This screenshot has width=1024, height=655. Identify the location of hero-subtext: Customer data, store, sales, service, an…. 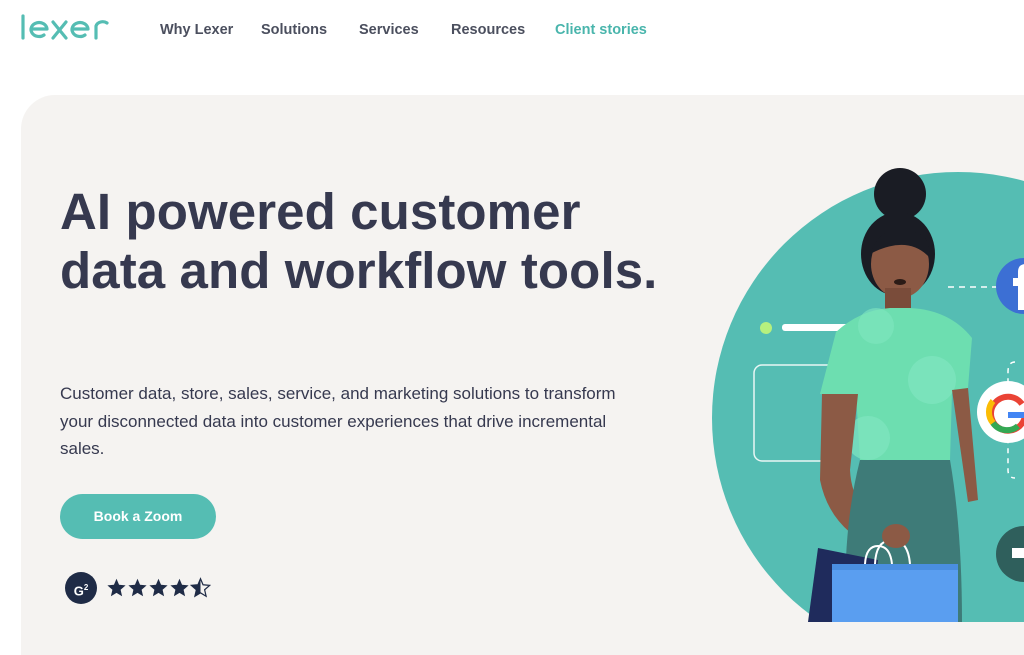
(338, 421).